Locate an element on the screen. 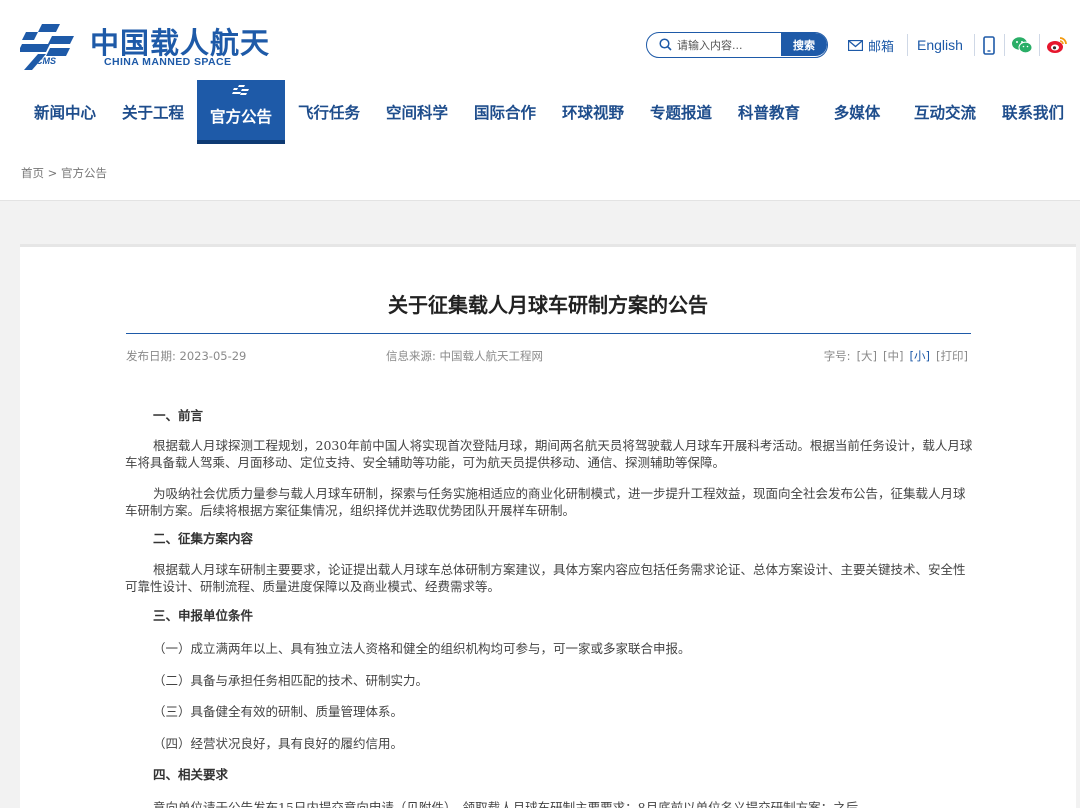 The height and width of the screenshot is (808, 1080). nav-item-about: 关于工程 is located at coordinates (153, 112).